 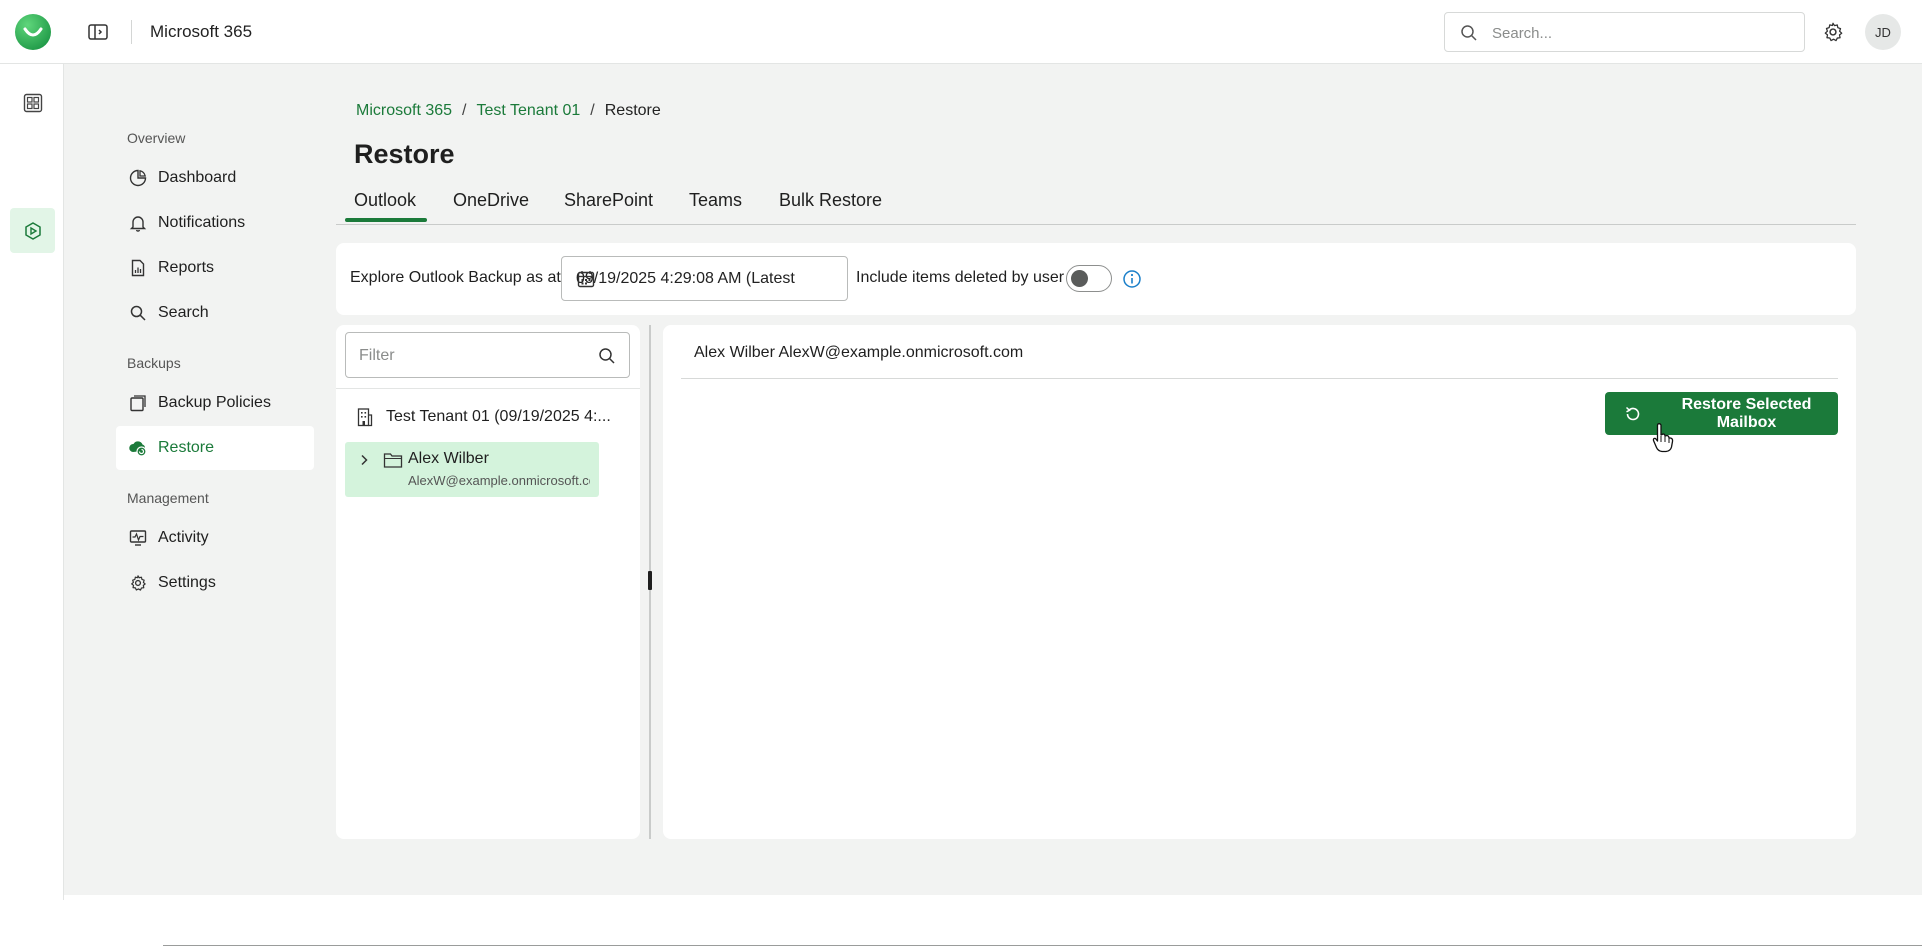 I want to click on nav-section-management: Management, so click(x=168, y=498).